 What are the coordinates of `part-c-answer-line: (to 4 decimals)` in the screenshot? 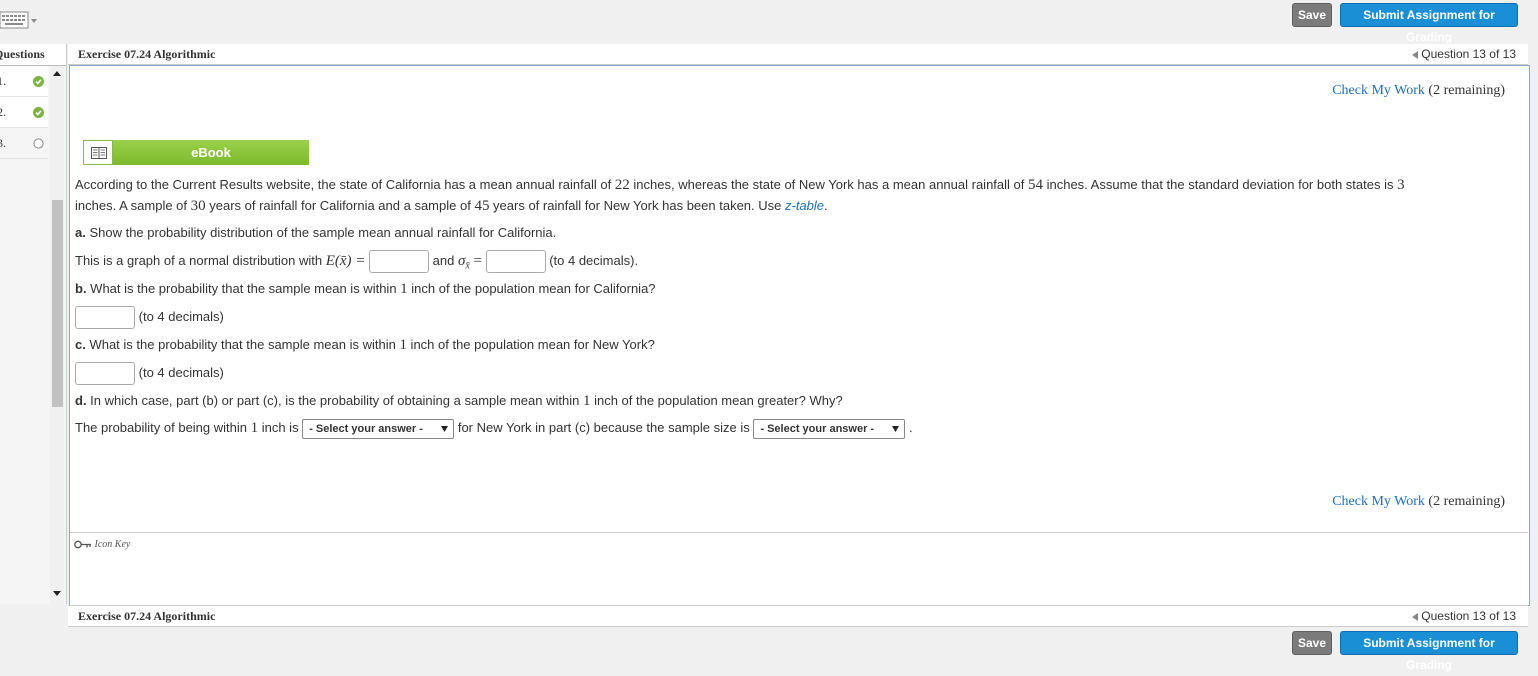 It's located at (149, 373).